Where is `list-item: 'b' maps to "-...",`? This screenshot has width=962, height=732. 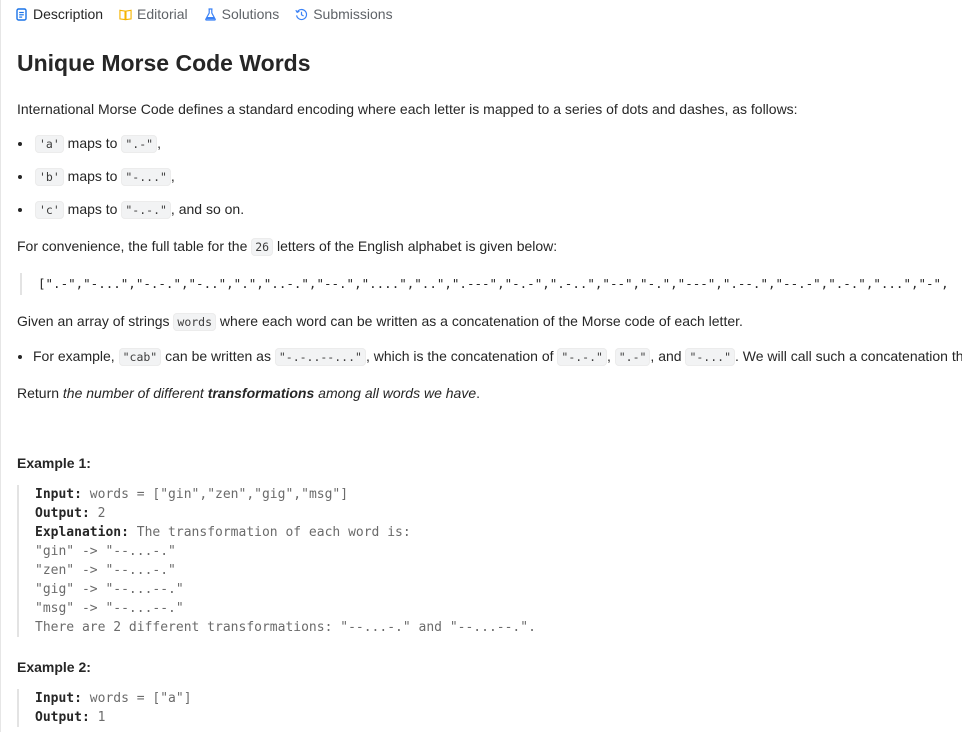
list-item: 'b' maps to "-...", is located at coordinates (489, 176).